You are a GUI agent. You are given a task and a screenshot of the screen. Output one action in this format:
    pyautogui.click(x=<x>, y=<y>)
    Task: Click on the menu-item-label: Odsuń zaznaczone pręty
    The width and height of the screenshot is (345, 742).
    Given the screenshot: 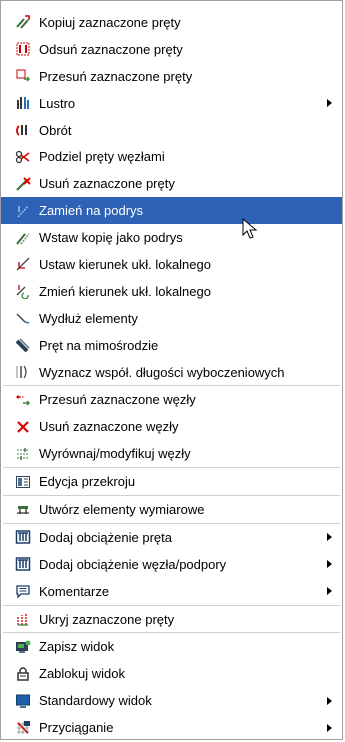 What is the action you would take?
    pyautogui.click(x=111, y=49)
    